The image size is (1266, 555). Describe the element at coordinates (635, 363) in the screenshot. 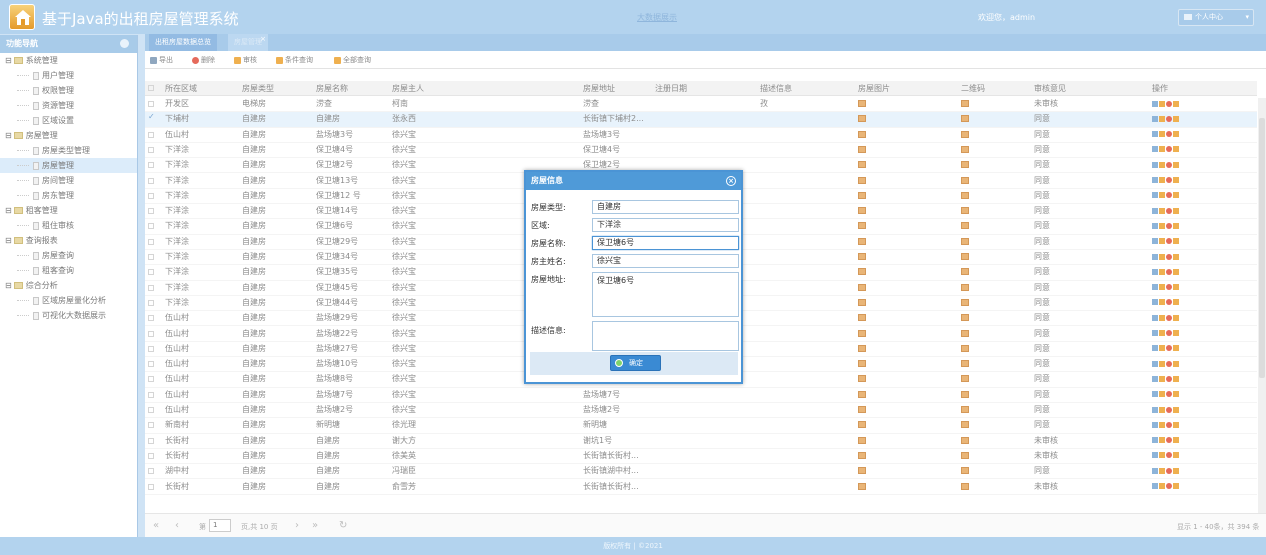

I see `confirm-button: 确定` at that location.